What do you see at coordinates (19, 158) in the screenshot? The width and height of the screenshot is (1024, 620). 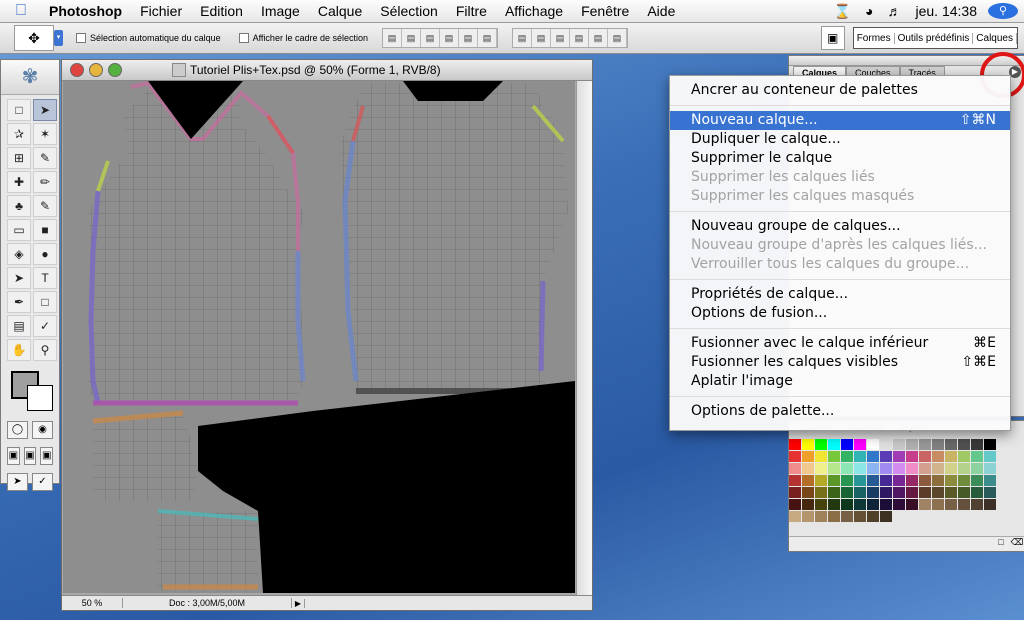 I see `crop-tool-icon: ⊞` at bounding box center [19, 158].